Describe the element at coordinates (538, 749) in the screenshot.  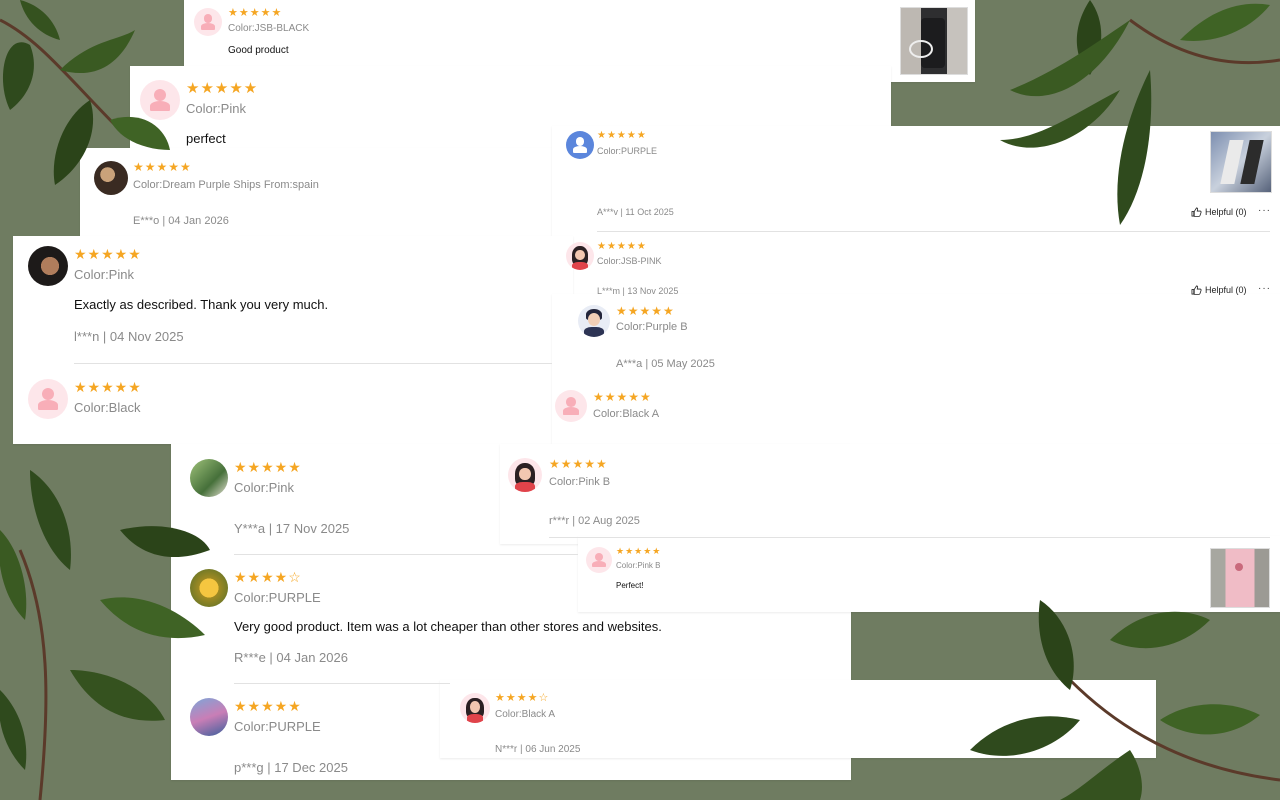
I see `review-author-date: N***r | 06 Jun 2025` at that location.